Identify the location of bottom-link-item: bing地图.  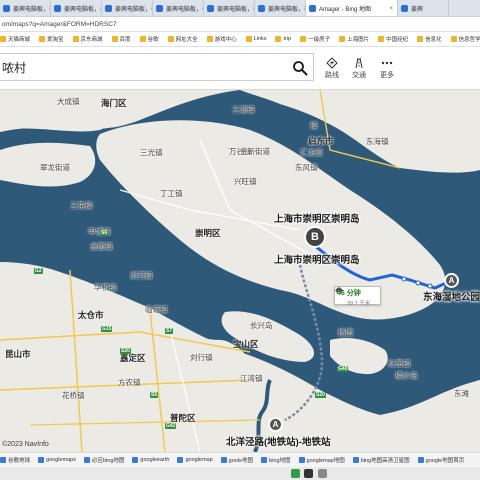
(276, 460).